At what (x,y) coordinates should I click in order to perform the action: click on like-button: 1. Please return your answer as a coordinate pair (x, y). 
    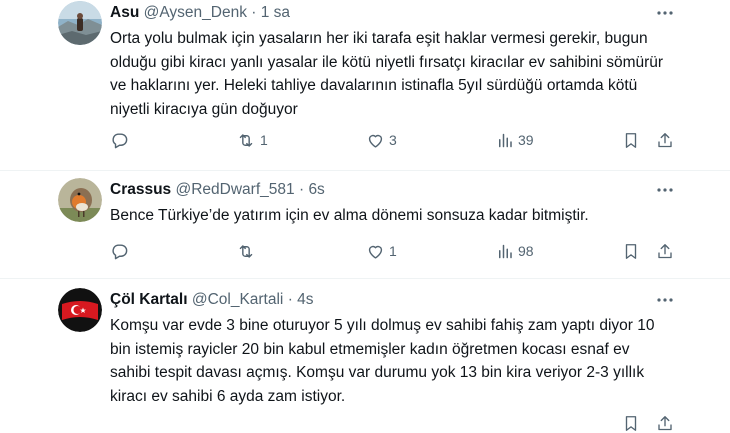
    Looking at the image, I should click on (381, 251).